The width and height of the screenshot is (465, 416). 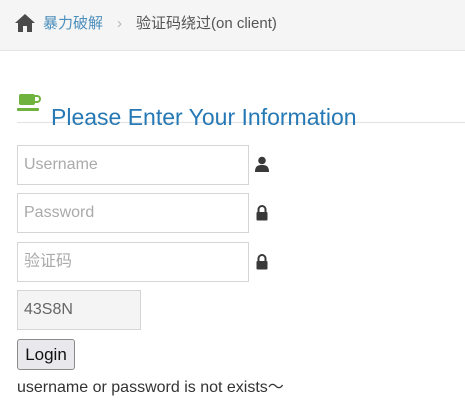 What do you see at coordinates (133, 262) in the screenshot?
I see `captcha-input` at bounding box center [133, 262].